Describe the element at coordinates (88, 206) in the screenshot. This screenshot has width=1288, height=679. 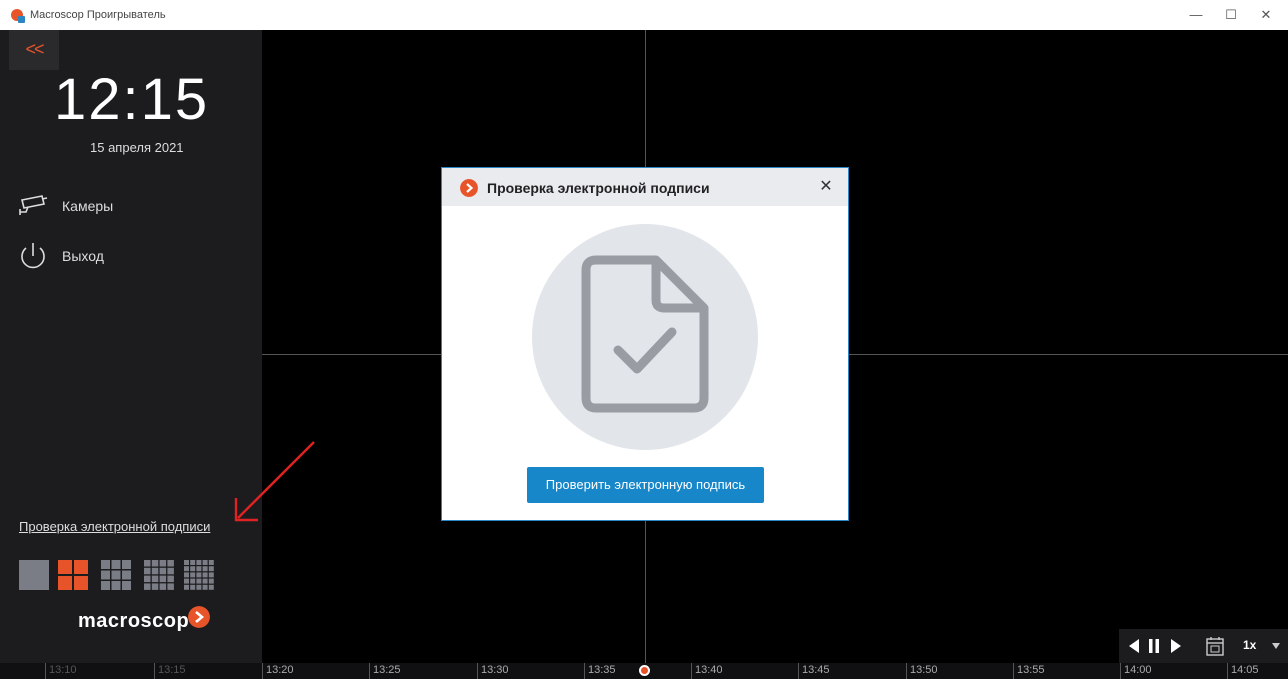
I see `menu-item-cameras-label: Камеры` at that location.